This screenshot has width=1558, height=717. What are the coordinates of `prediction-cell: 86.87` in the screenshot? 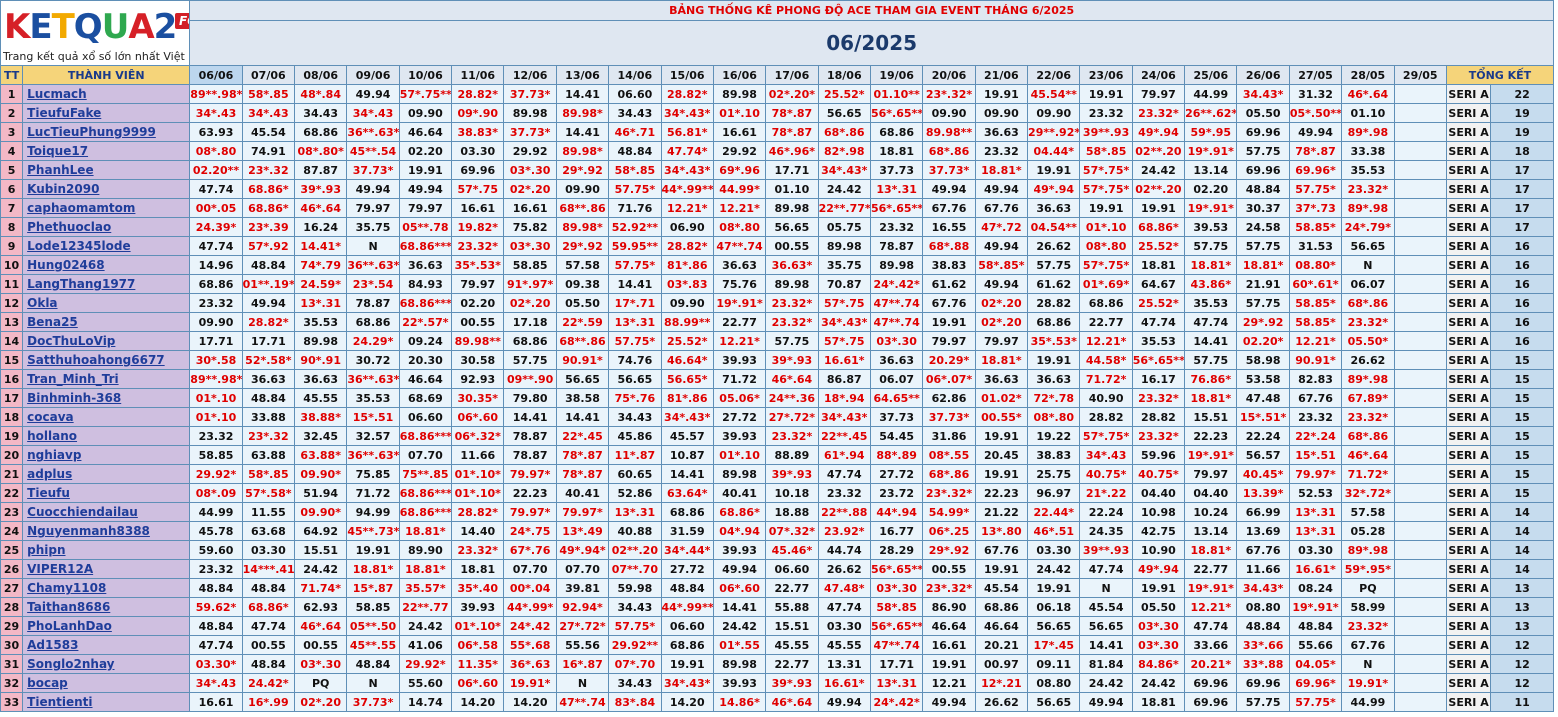 It's located at (844, 379).